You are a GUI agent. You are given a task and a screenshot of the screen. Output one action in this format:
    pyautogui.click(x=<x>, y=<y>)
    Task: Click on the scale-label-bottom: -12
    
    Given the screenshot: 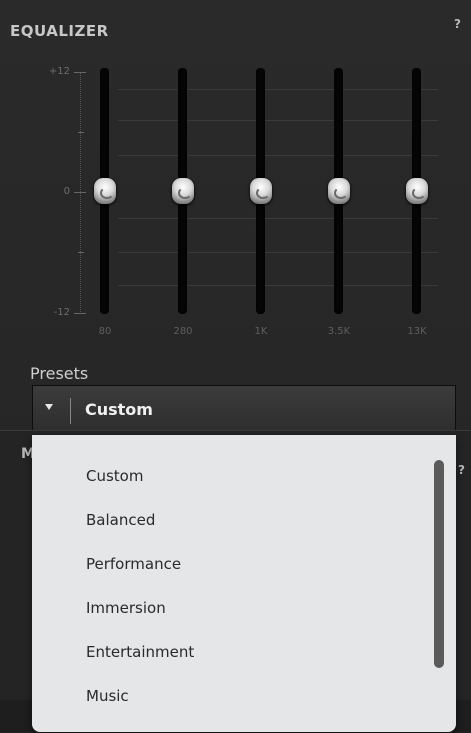 What is the action you would take?
    pyautogui.click(x=61, y=312)
    